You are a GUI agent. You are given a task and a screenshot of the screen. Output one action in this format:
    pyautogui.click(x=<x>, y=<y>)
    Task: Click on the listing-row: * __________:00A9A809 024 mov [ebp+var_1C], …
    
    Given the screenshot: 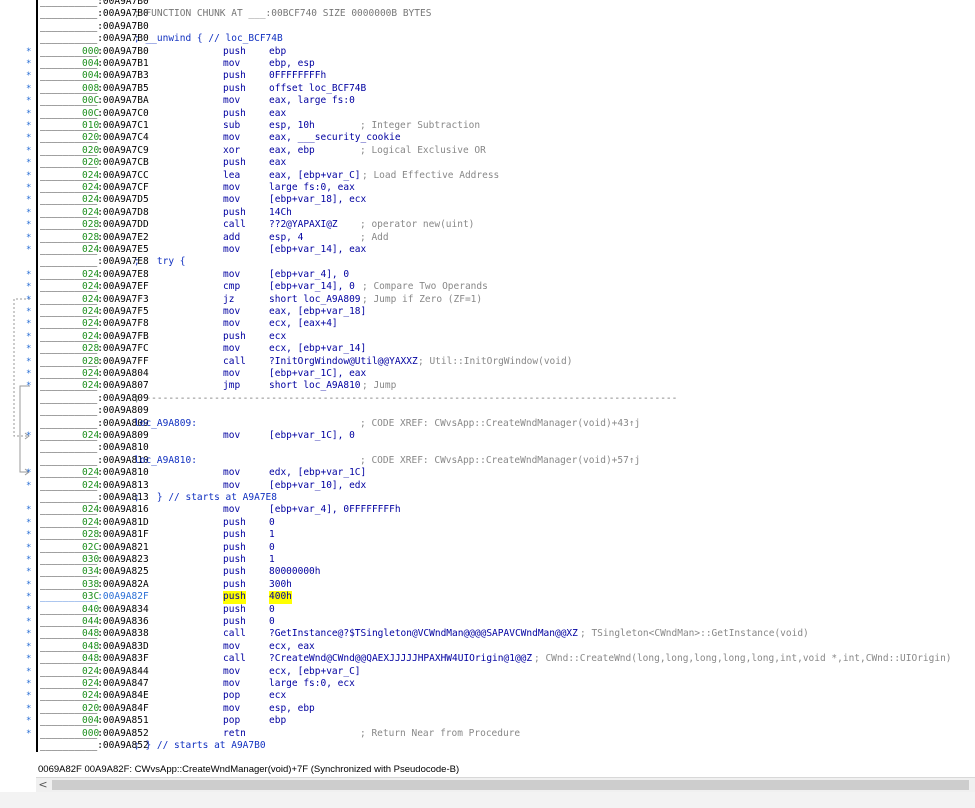 What is the action you would take?
    pyautogui.click(x=487, y=436)
    